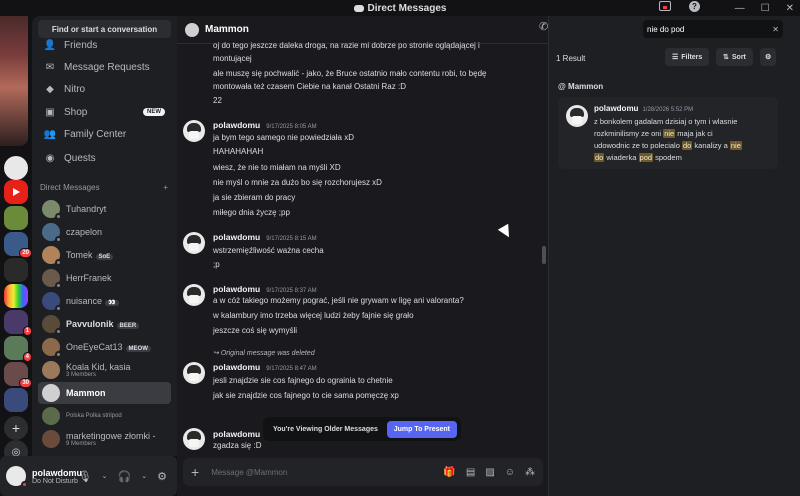 The height and width of the screenshot is (496, 800). I want to click on sort-button: ⇅ Sort, so click(734, 57).